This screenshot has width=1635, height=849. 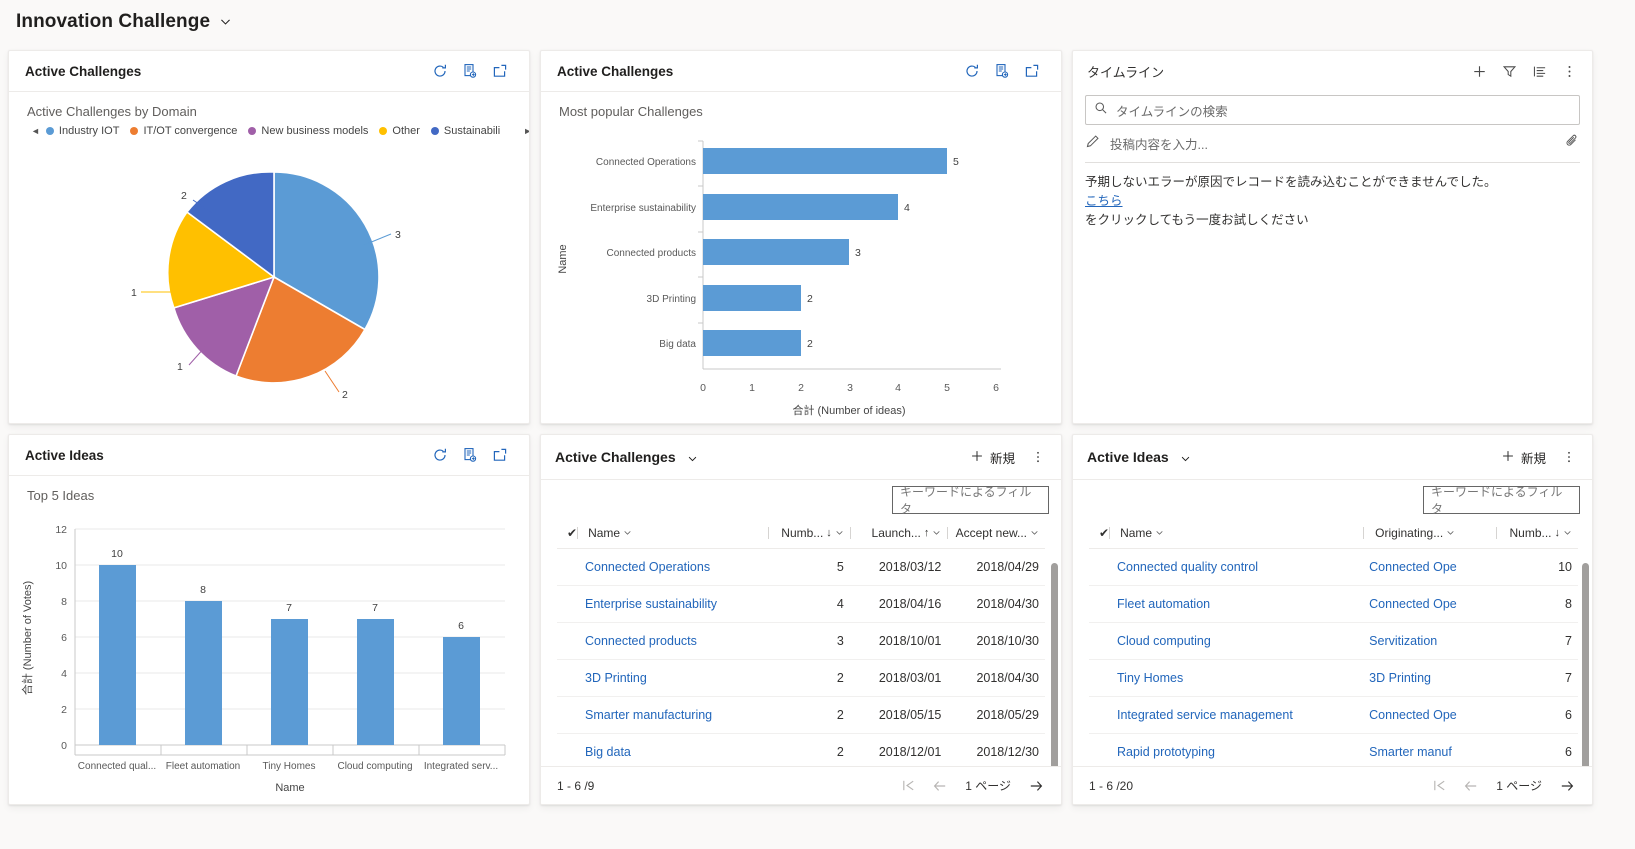 What do you see at coordinates (662, 641) in the screenshot?
I see `cell-name: Connected products` at bounding box center [662, 641].